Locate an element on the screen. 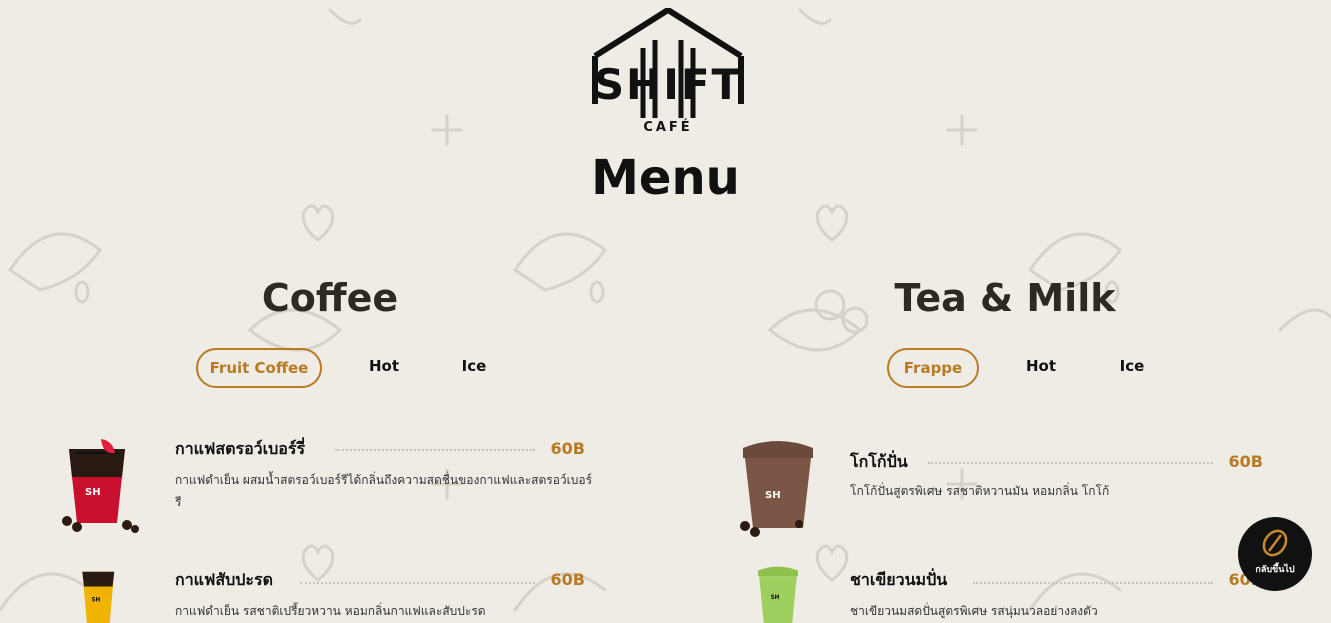 This screenshot has width=1331, height=623. strawberry-coffee-image: SH is located at coordinates (100, 486).